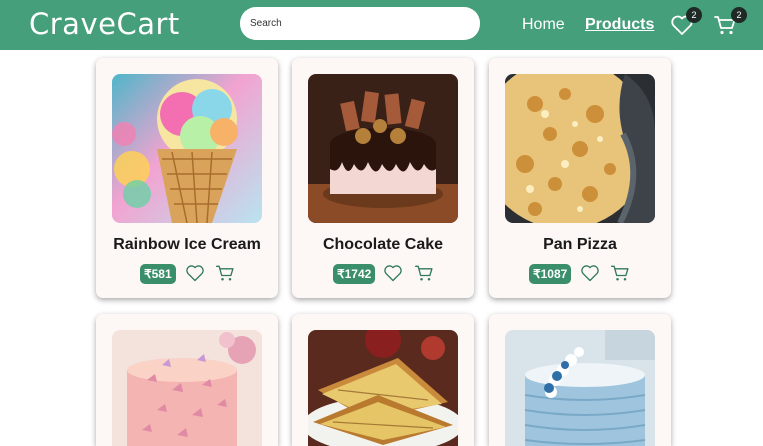 The width and height of the screenshot is (763, 446). Describe the element at coordinates (104, 24) in the screenshot. I see `brand-logo: CraveCart` at that location.